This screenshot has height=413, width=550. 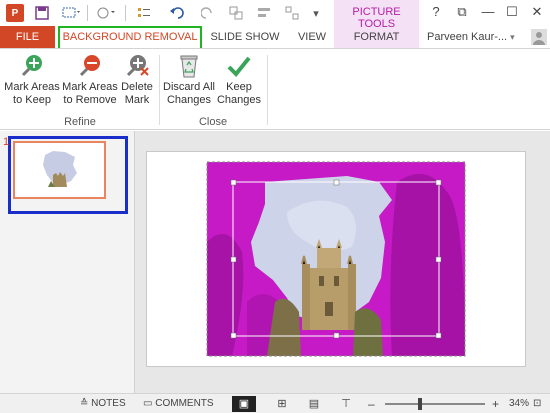 I want to click on status-bar: ≙ NOTES ▭ COMMENTS ▣ ⊞ ▤ ⊤ – + 34% ⊡, so click(x=275, y=403).